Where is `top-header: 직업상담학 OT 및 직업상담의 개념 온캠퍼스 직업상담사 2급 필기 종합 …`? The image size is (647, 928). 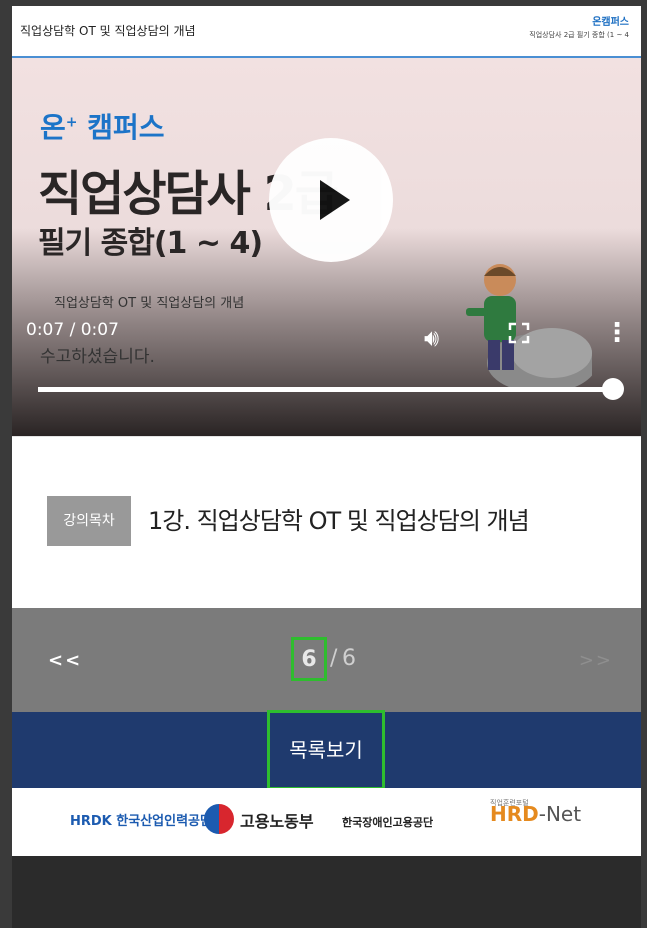 top-header: 직업상담학 OT 및 직업상담의 개념 온캠퍼스 직업상담사 2급 필기 종합 … is located at coordinates (326, 32).